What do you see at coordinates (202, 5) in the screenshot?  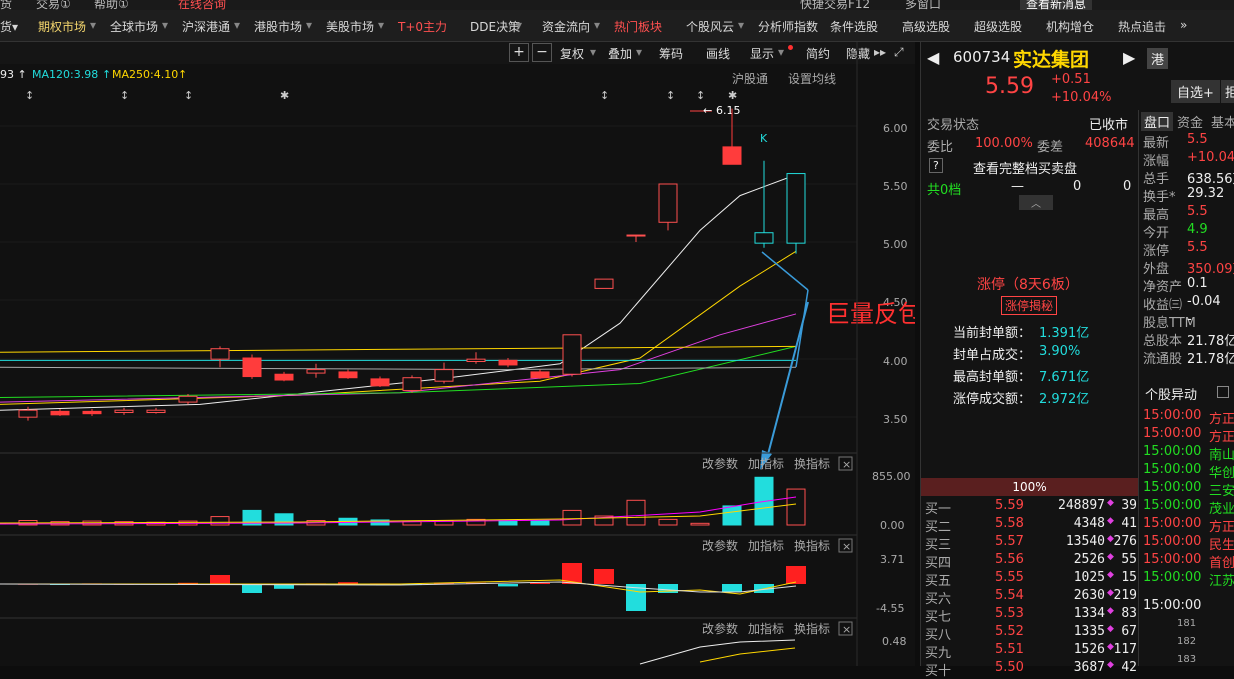 I see `menu-online: 在线咨询` at bounding box center [202, 5].